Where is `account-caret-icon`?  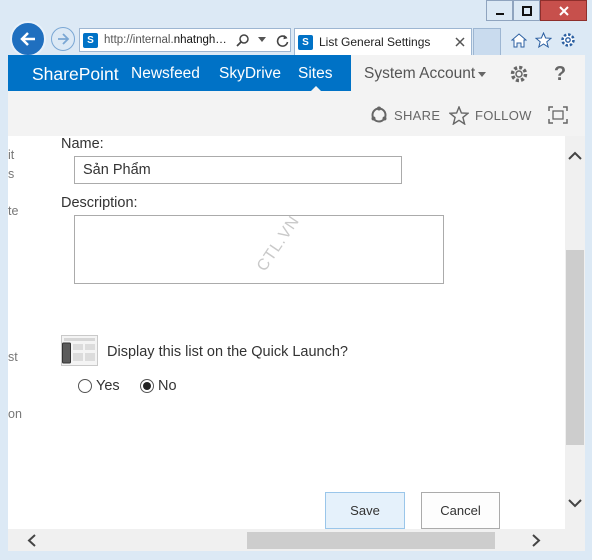
account-caret-icon is located at coordinates (482, 74).